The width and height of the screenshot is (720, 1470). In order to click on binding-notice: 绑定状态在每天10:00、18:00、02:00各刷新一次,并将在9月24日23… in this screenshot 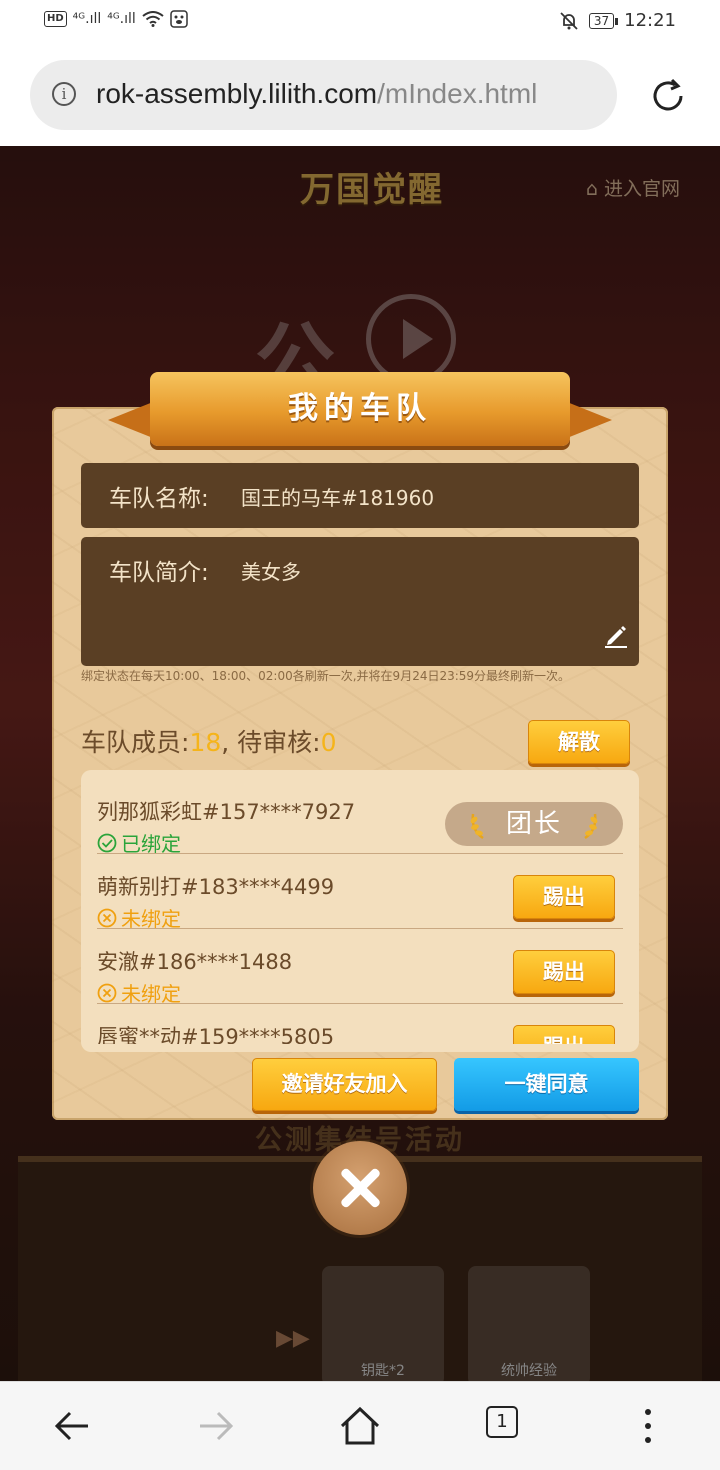, I will do `click(326, 676)`.